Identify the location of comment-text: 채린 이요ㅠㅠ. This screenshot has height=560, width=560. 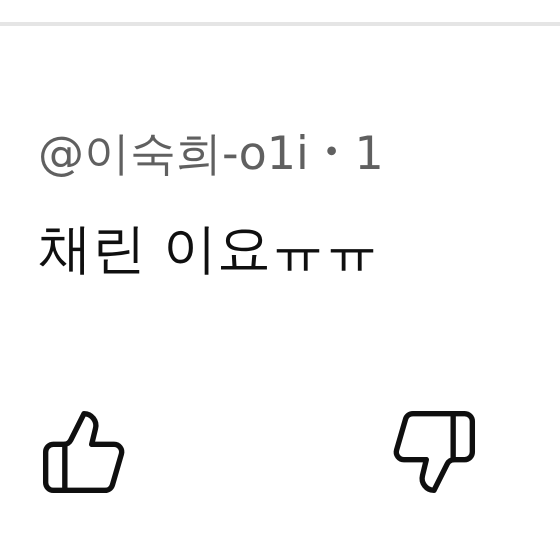
(209, 248).